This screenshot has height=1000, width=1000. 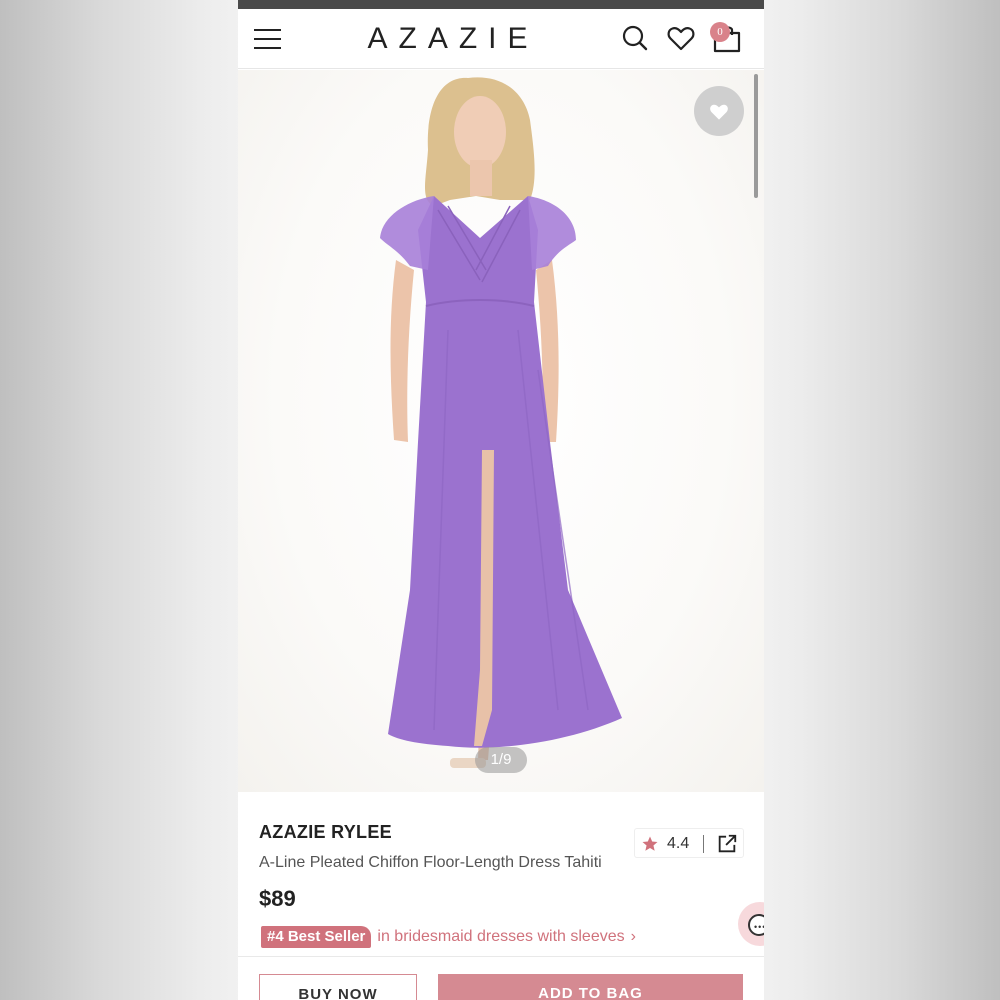 I want to click on brand-logo: AZAZIE, so click(x=453, y=39).